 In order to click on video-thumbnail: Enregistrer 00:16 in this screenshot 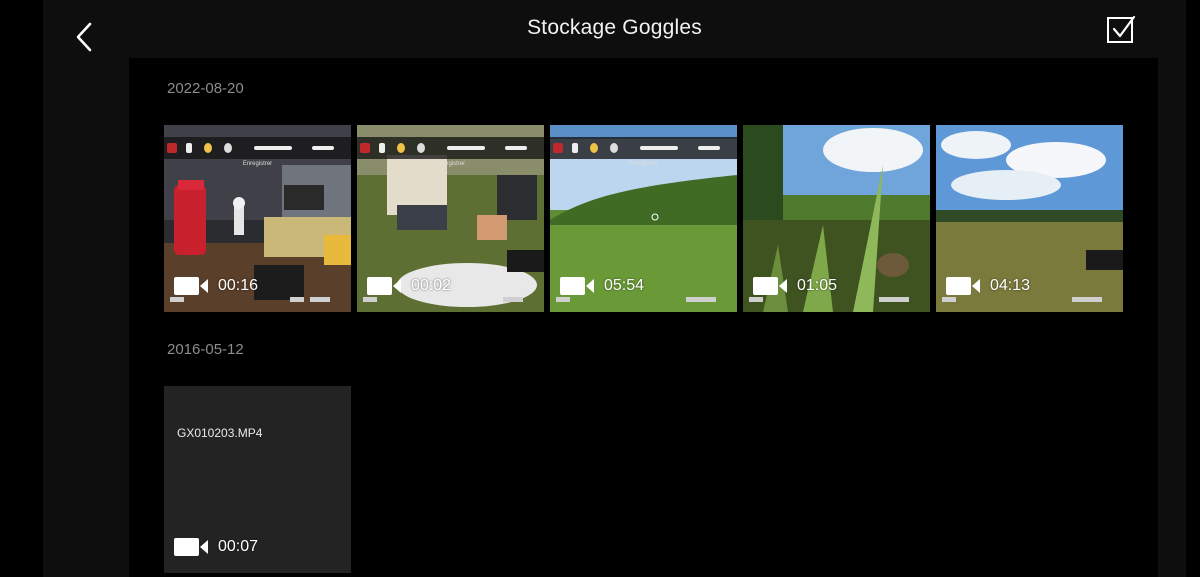, I will do `click(257, 218)`.